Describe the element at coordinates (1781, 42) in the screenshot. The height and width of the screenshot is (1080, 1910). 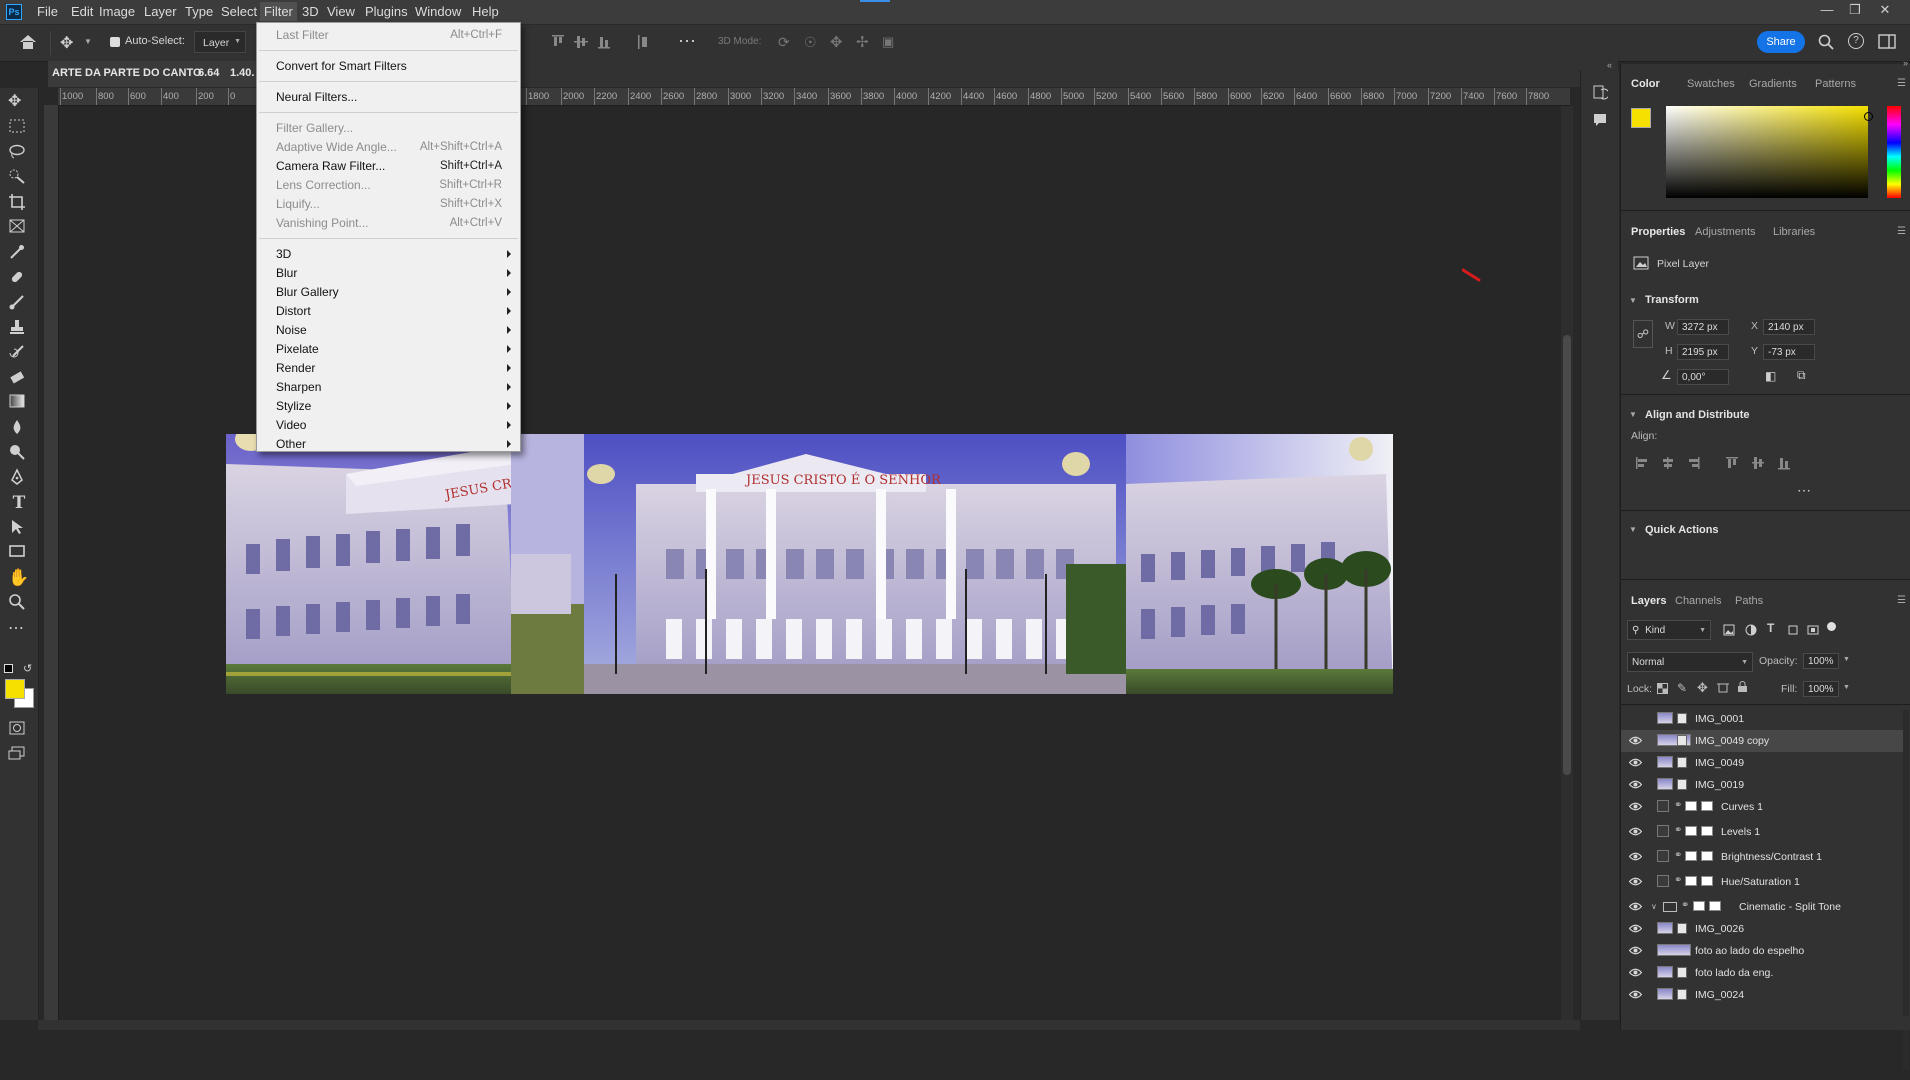
I see `share-button: Share` at that location.